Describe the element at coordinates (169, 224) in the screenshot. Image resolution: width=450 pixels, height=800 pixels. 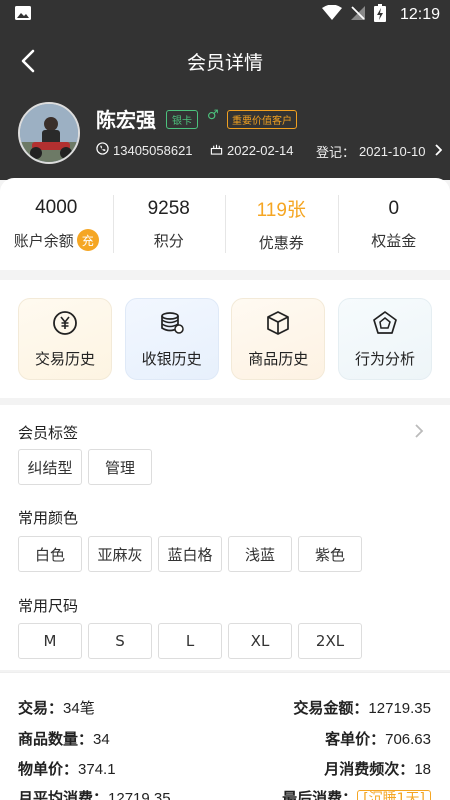
I see `stat-points: 9258 积分` at that location.